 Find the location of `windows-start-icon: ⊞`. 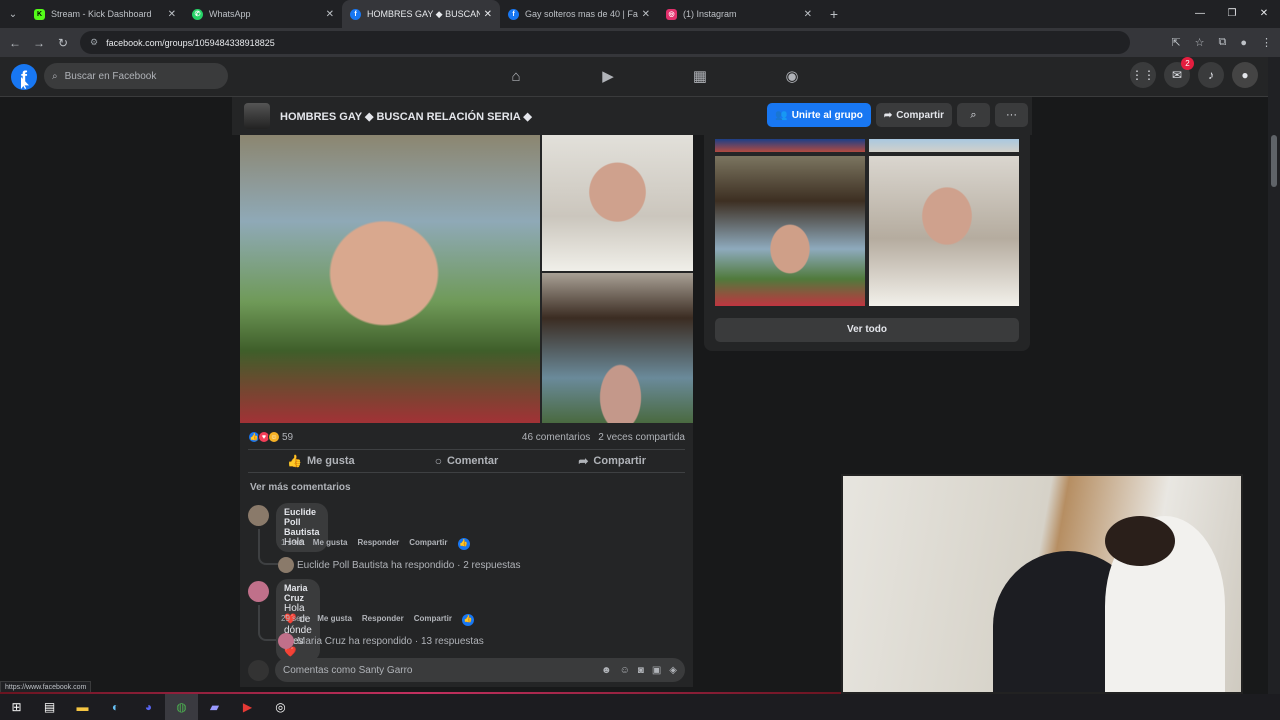

windows-start-icon: ⊞ is located at coordinates (16, 707).